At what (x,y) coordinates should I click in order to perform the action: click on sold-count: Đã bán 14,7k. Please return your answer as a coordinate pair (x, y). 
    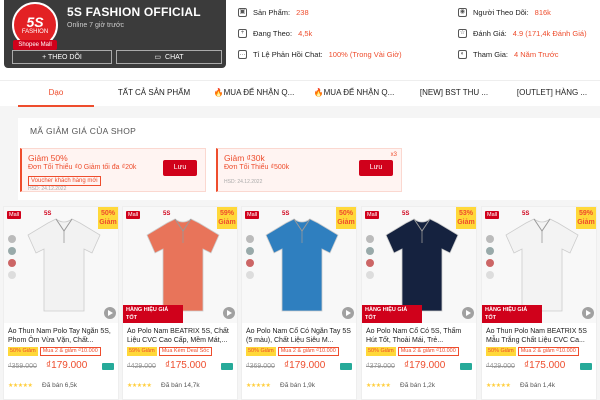
    Looking at the image, I should click on (180, 385).